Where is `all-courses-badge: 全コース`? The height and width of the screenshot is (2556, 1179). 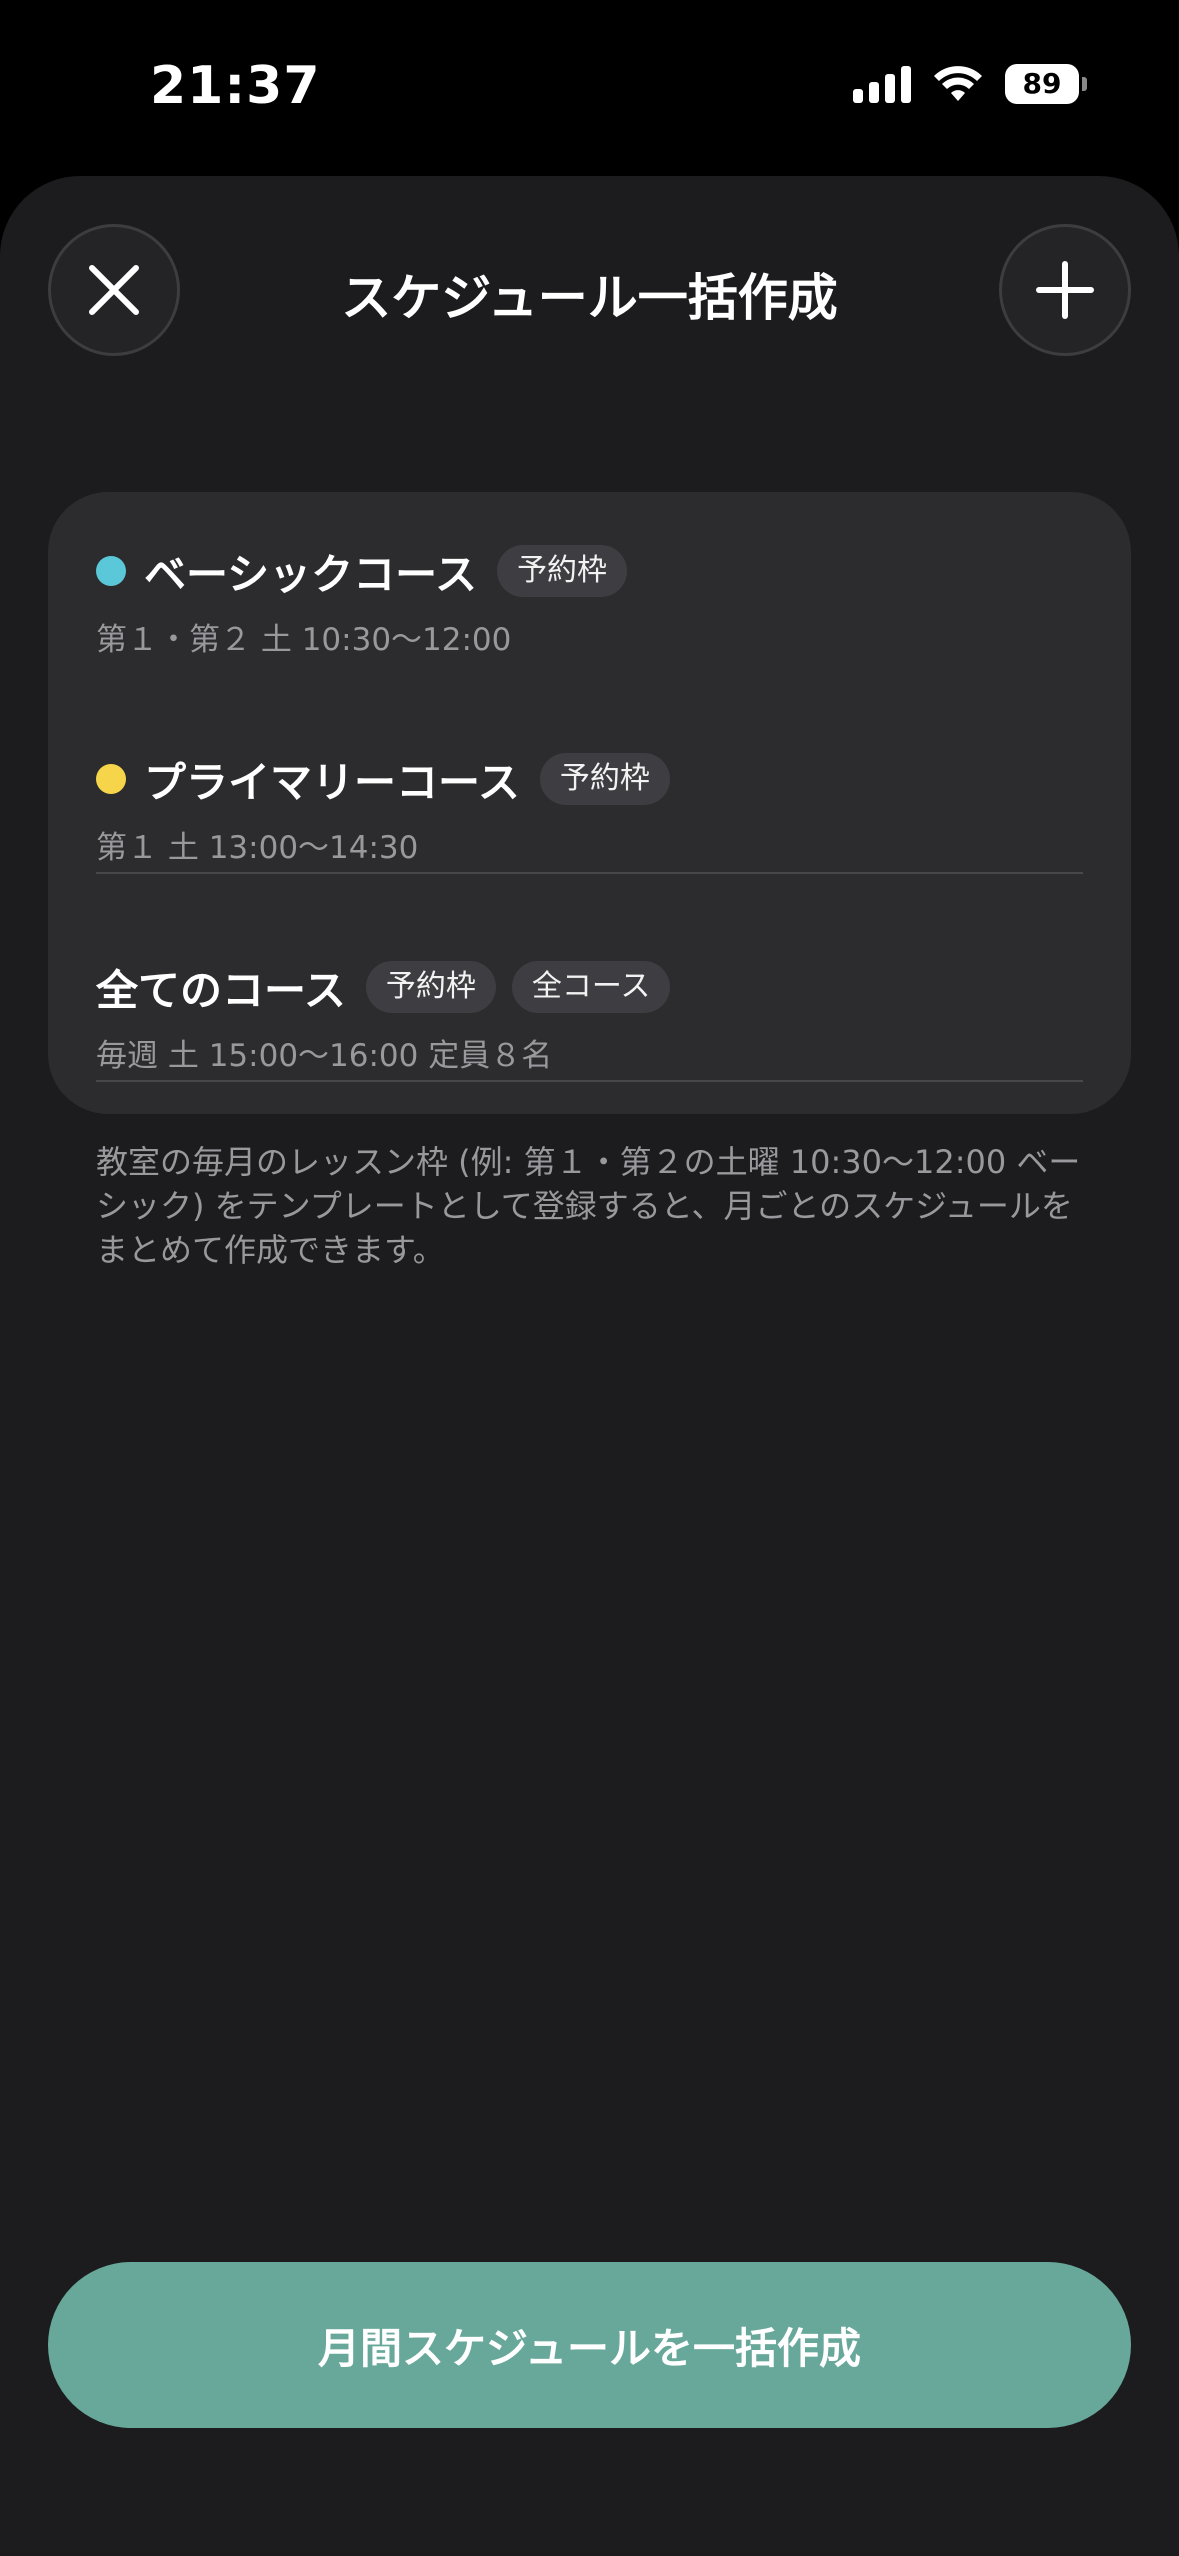
all-courses-badge: 全コース is located at coordinates (591, 987).